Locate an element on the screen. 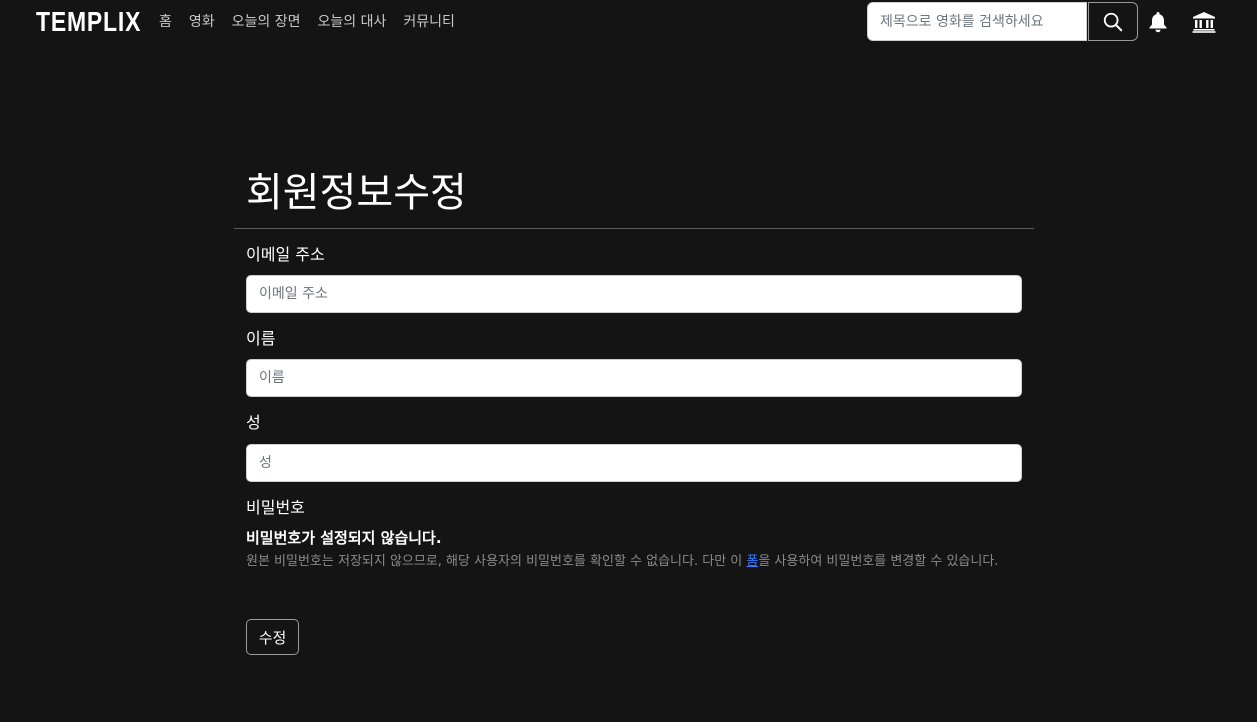 This screenshot has width=1257, height=722. search-icon is located at coordinates (1113, 21).